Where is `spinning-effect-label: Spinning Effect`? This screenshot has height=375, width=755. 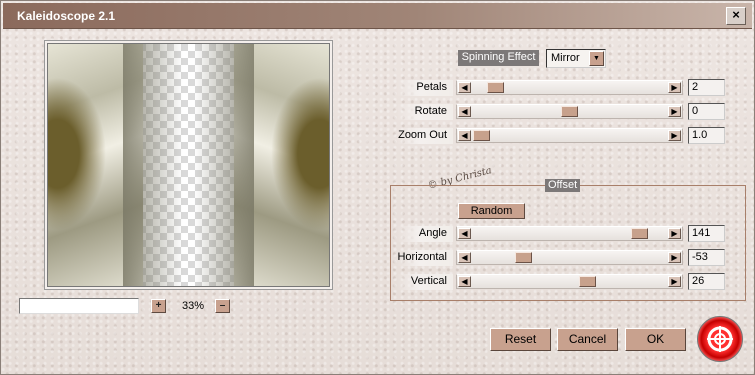
spinning-effect-label: Spinning Effect is located at coordinates (498, 58).